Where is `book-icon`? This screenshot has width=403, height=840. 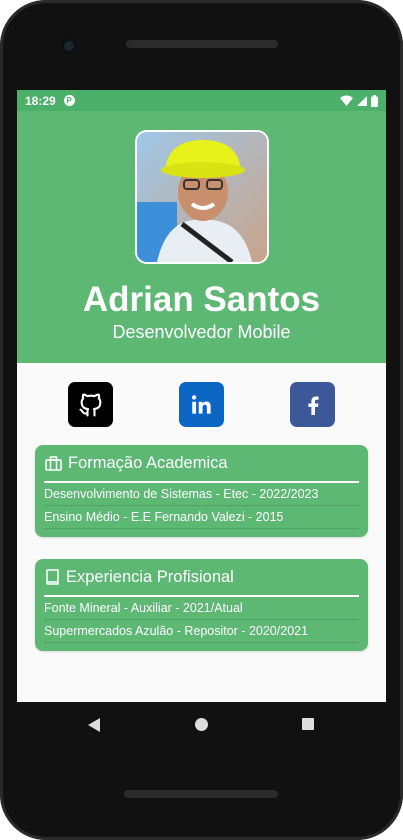
book-icon is located at coordinates (52, 577).